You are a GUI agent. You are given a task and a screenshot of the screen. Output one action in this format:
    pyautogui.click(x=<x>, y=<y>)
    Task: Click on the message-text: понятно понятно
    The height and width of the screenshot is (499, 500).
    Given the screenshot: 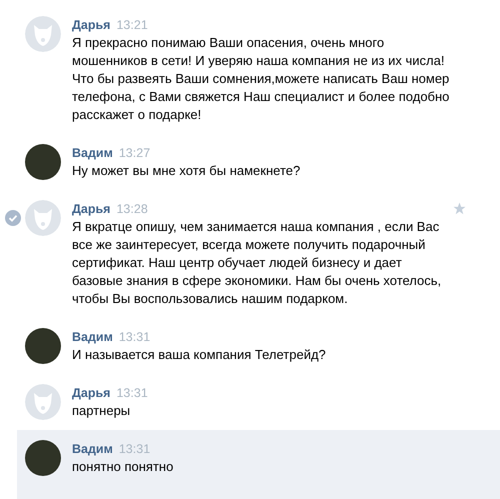 What is the action you would take?
    pyautogui.click(x=123, y=467)
    